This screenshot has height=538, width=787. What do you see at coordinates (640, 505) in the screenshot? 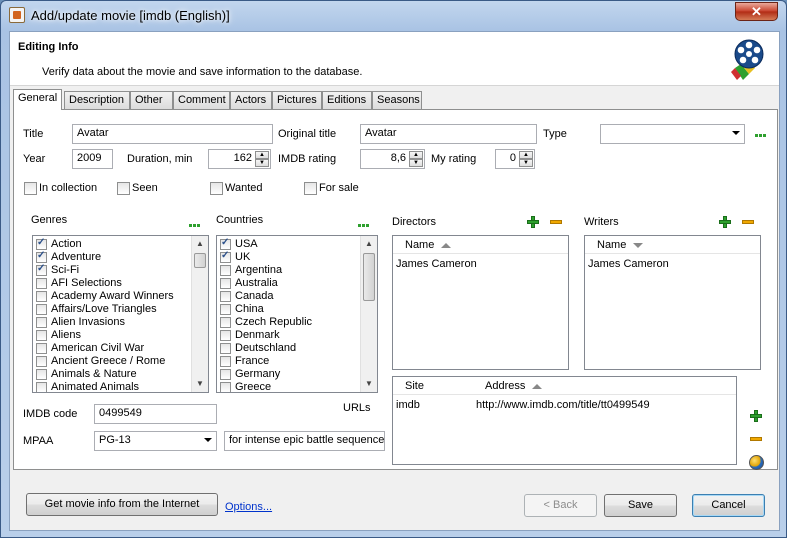
I see `save-button: Save` at bounding box center [640, 505].